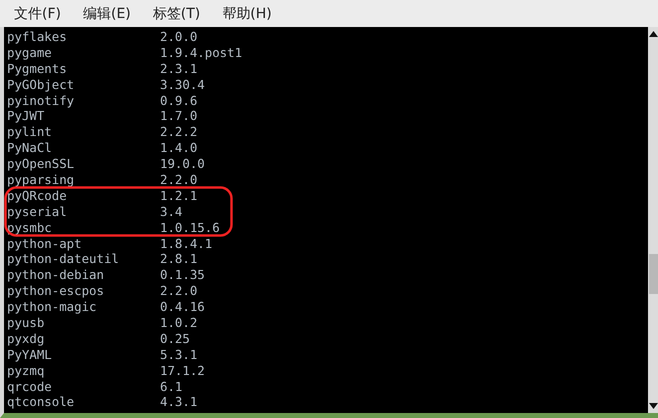 The image size is (658, 418). Describe the element at coordinates (30, 132) in the screenshot. I see `package-name: pylint` at that location.